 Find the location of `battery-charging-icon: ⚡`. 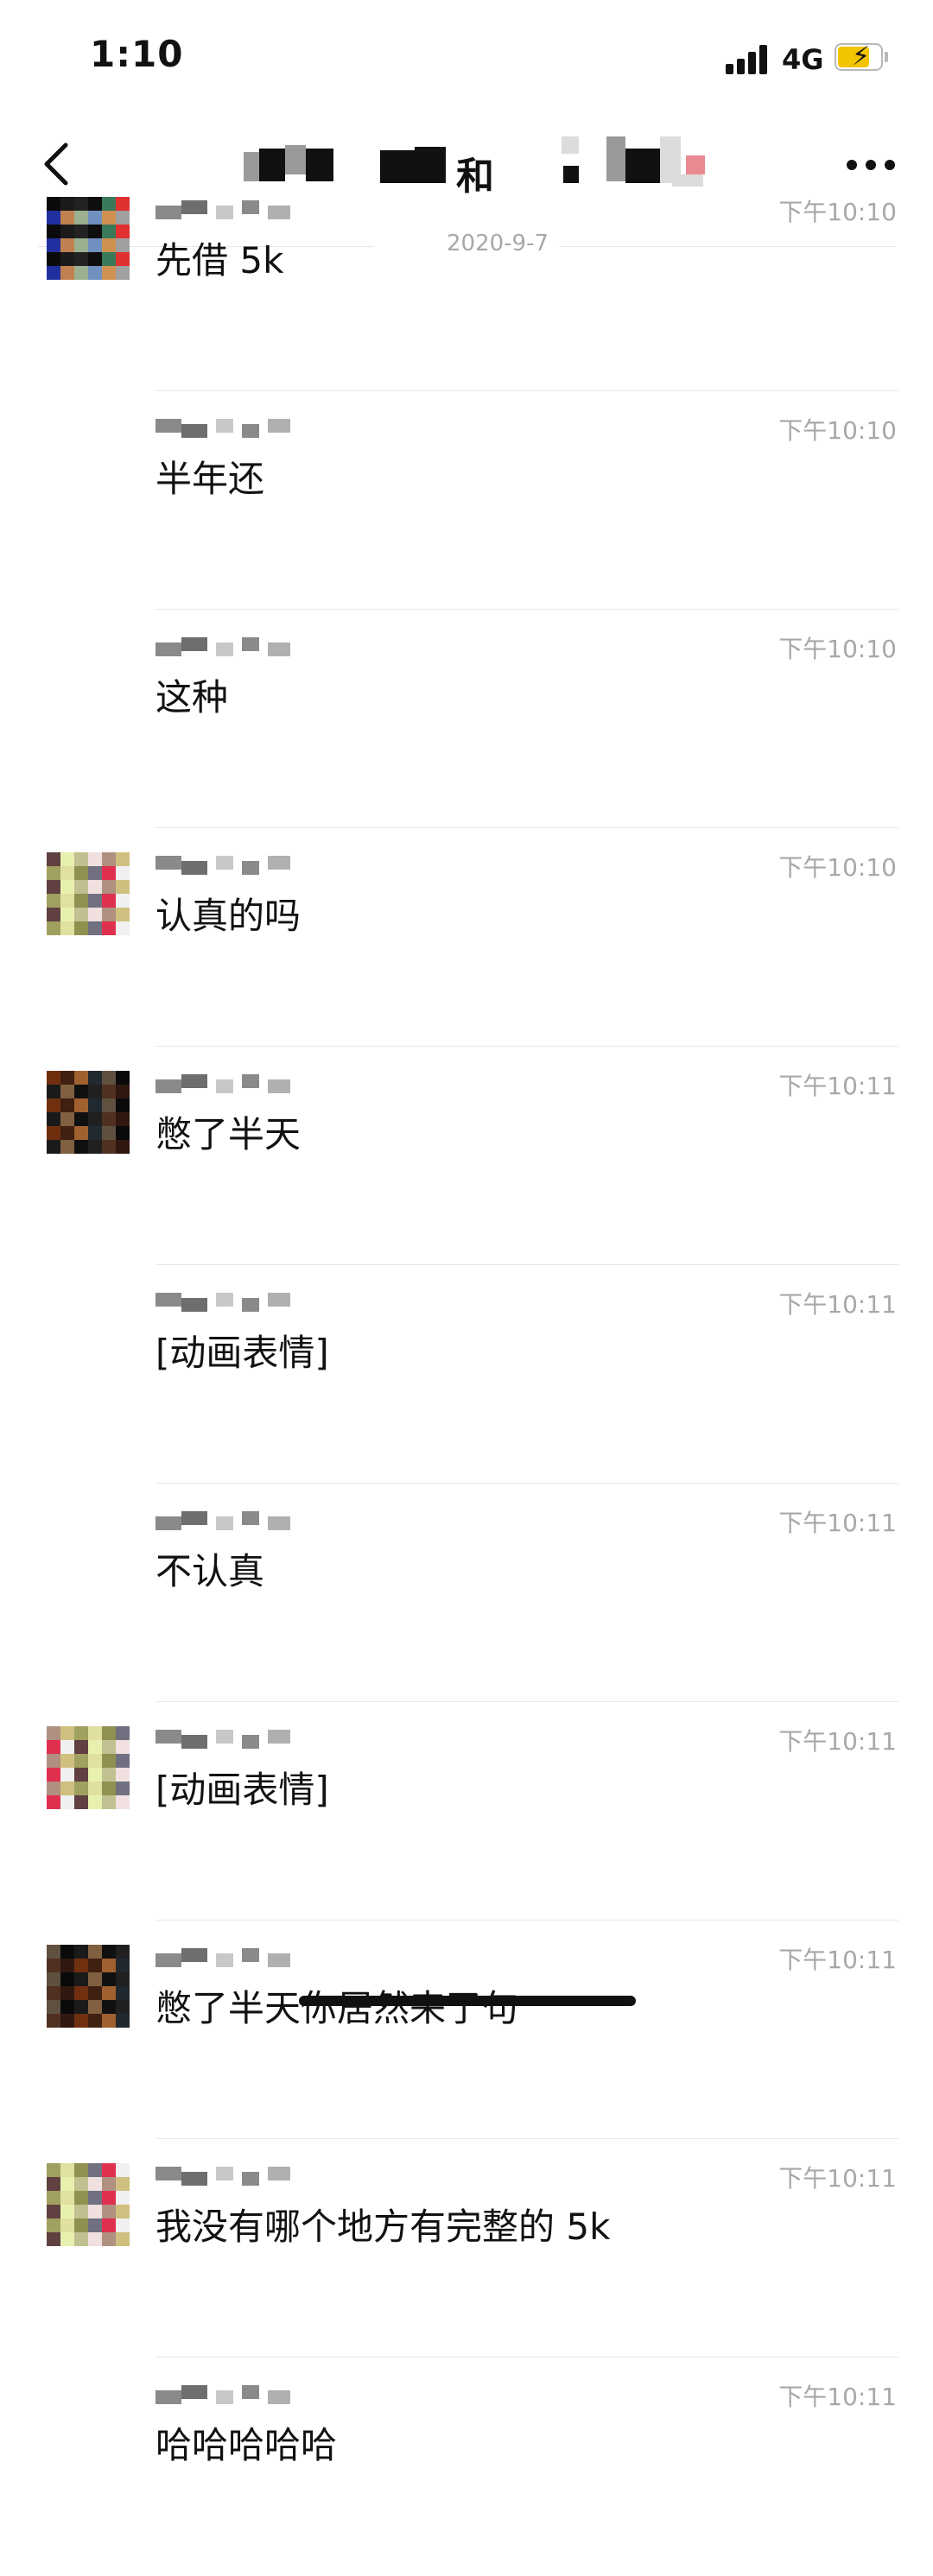

battery-charging-icon: ⚡ is located at coordinates (861, 57).